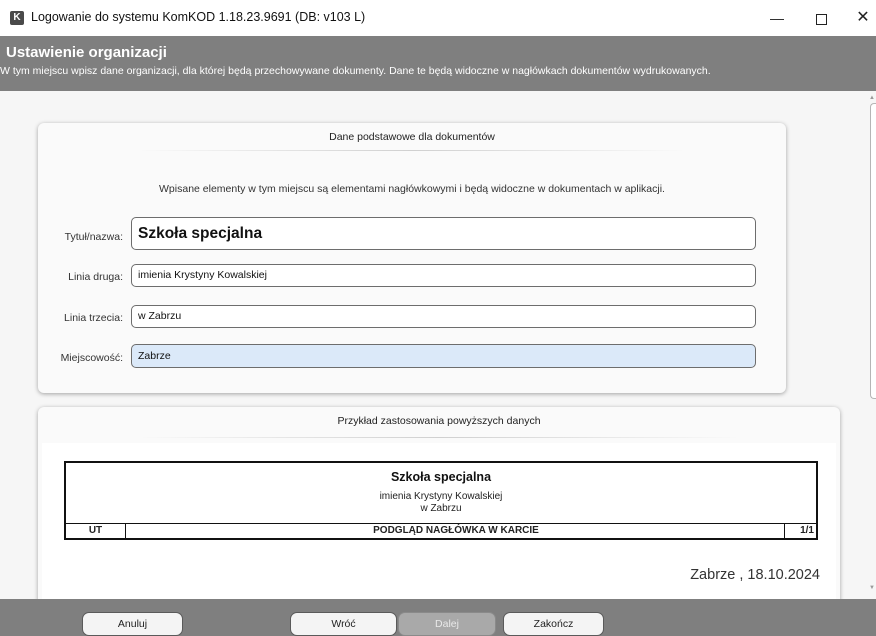  What do you see at coordinates (755, 575) in the screenshot?
I see `preview-date-line: Zabrze , 18.10.2024` at bounding box center [755, 575].